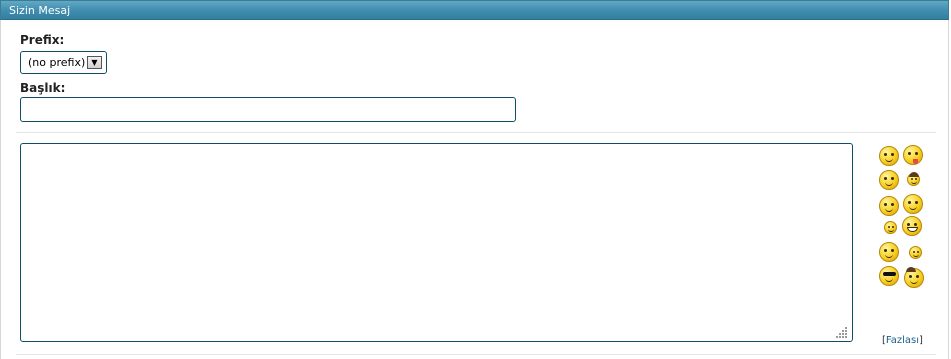  Describe the element at coordinates (889, 180) in the screenshot. I see `wink-smiley-icon` at that location.